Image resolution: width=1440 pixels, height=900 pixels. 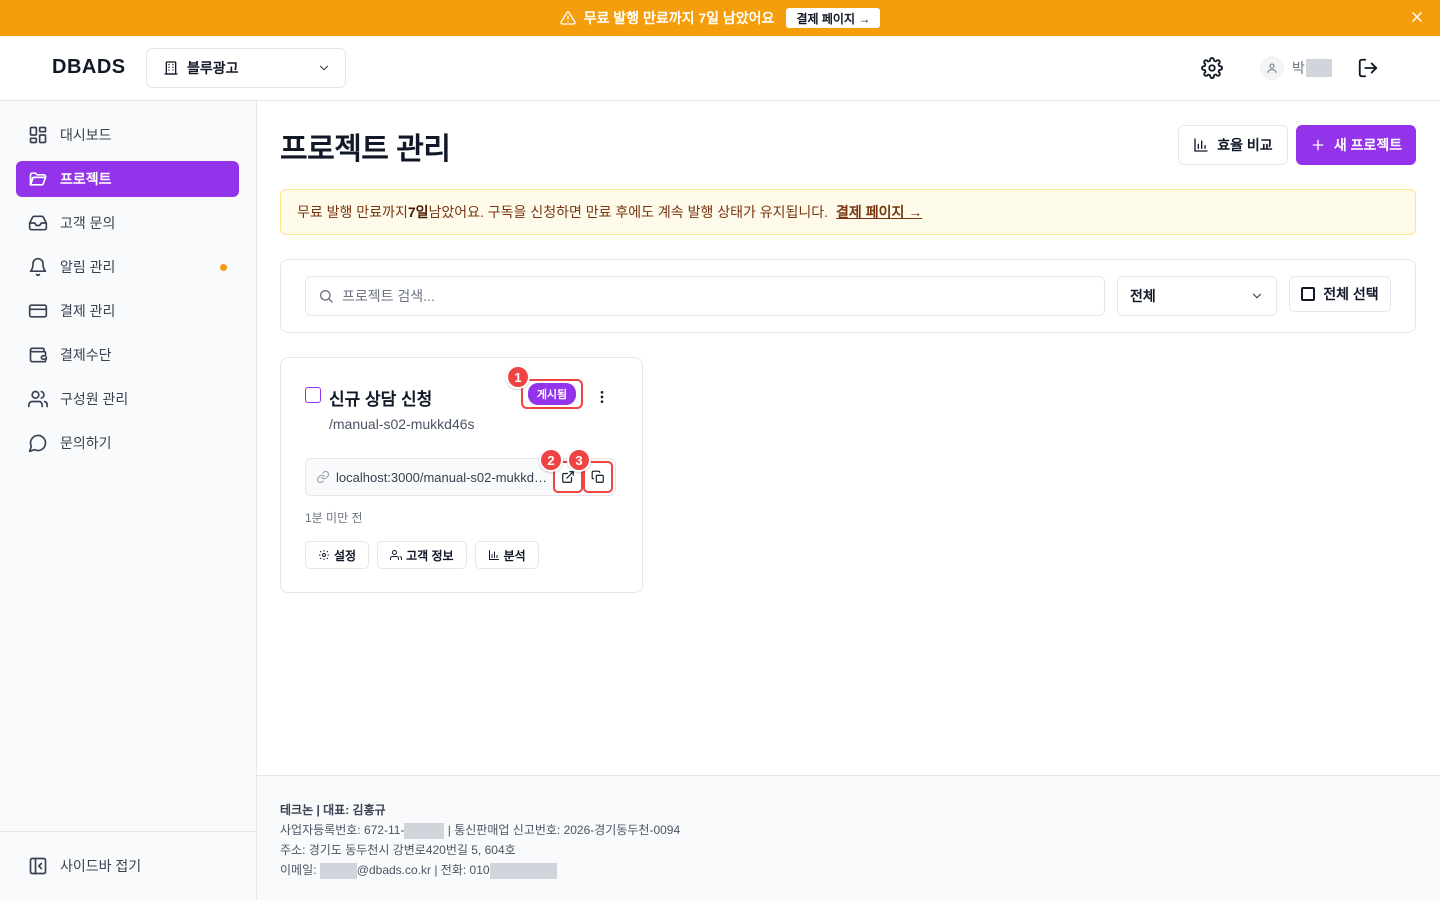 What do you see at coordinates (86, 443) in the screenshot?
I see `sidebar-item-label: 문의하기` at bounding box center [86, 443].